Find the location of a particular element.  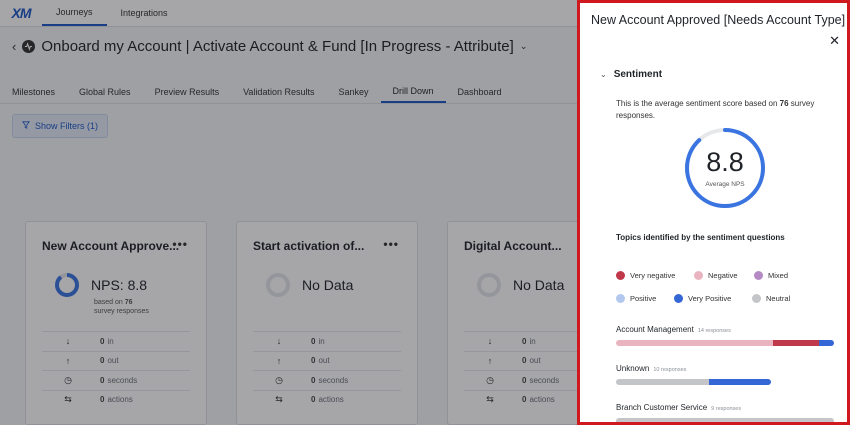

legend-neutral: Neutral is located at coordinates (771, 298).